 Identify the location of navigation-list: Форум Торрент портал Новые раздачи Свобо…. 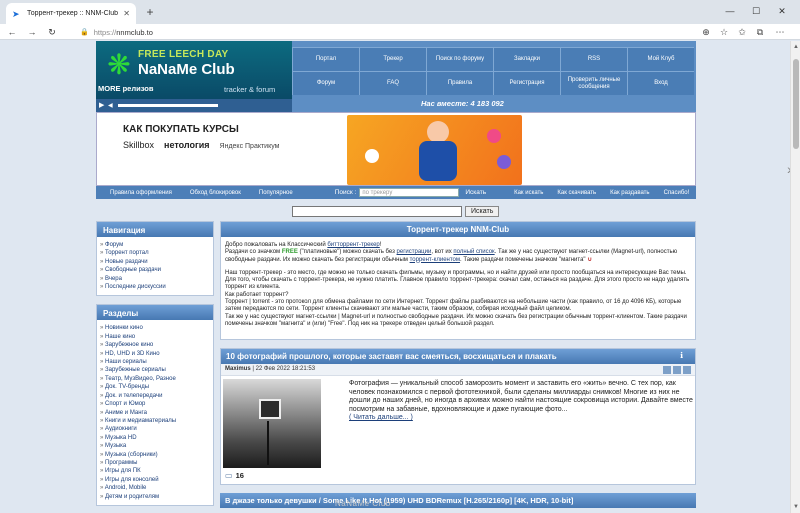
(155, 266).